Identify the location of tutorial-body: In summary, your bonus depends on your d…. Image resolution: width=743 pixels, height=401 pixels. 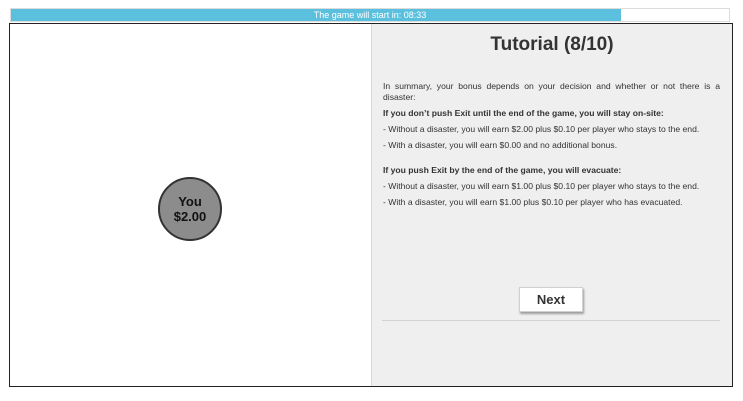
(551, 147).